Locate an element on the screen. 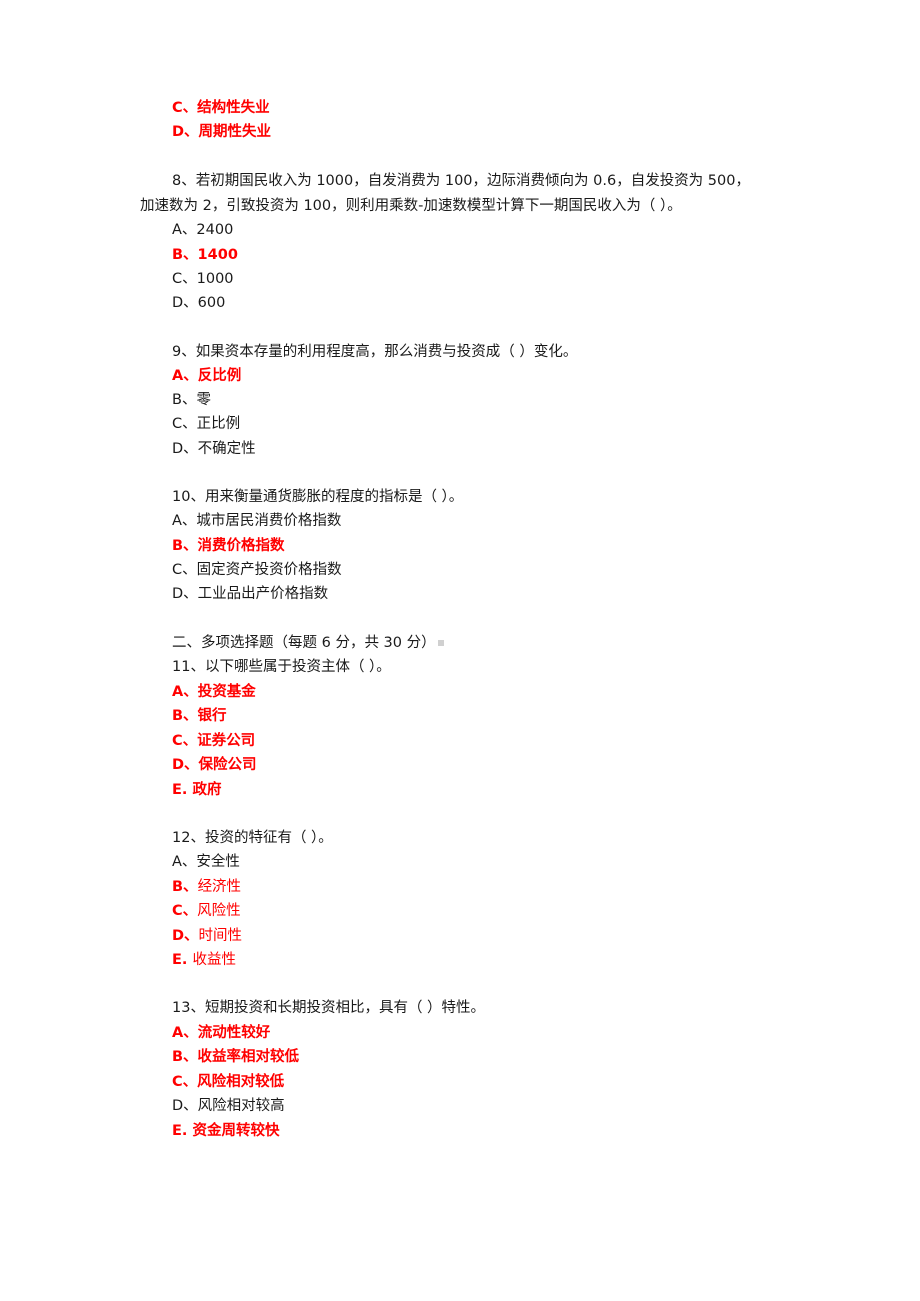 This screenshot has height=1301, width=920. option-letter: B、 is located at coordinates (185, 887).